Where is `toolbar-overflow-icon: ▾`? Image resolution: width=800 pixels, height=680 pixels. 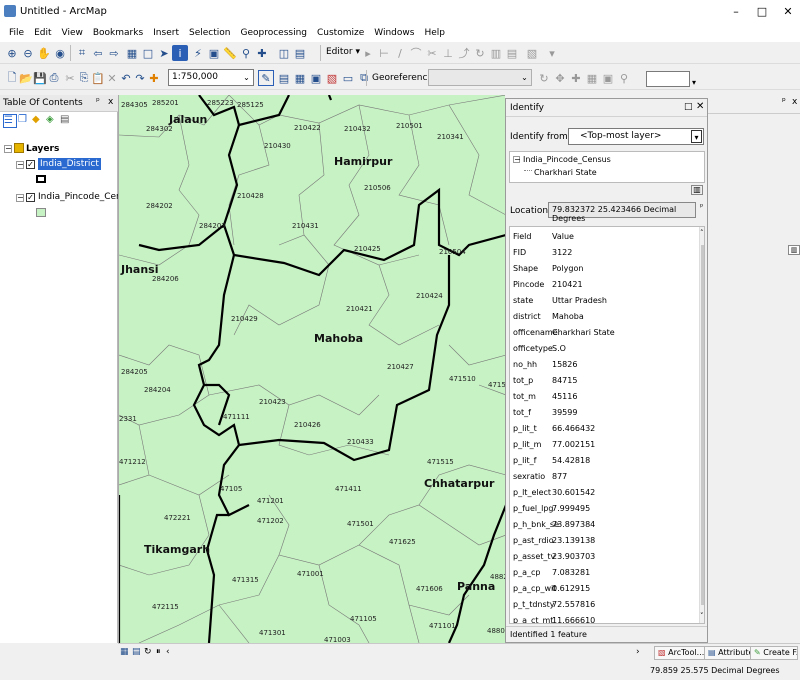 toolbar-overflow-icon: ▾ is located at coordinates (694, 82).